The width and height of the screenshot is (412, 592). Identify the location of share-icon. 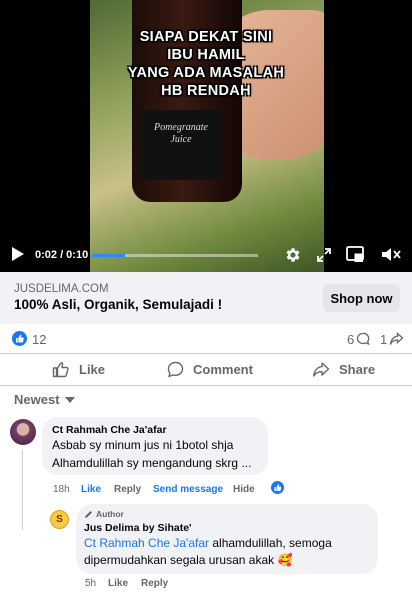
(321, 369).